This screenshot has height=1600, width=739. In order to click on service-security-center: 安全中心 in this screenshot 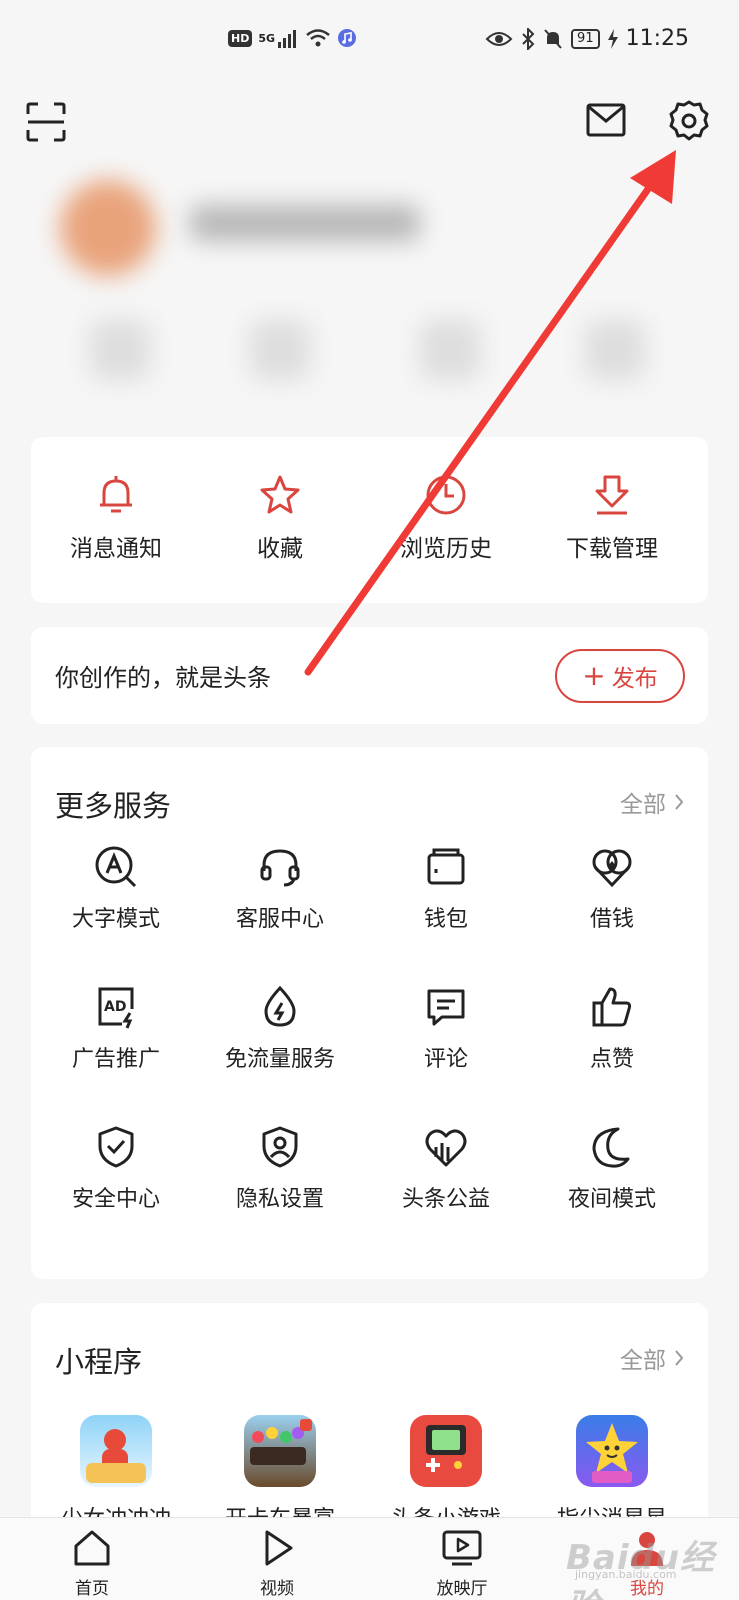, I will do `click(116, 1168)`.